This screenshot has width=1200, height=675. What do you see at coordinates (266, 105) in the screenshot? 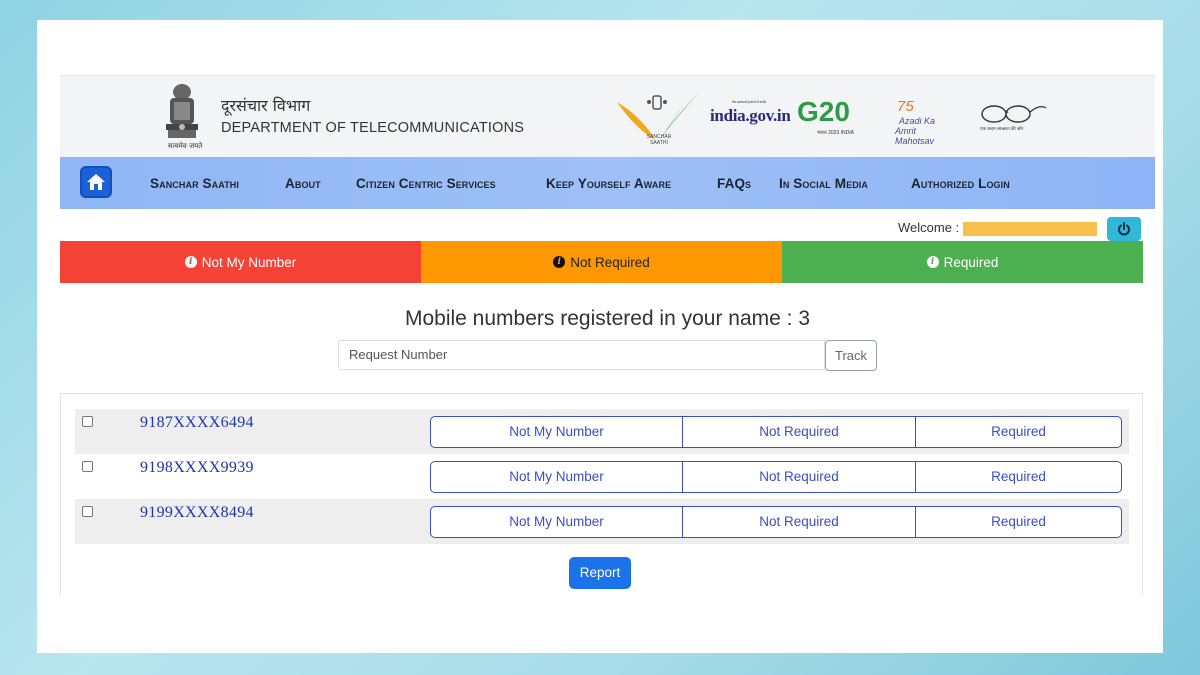
I see `department-name-hindi: दूरसंचार विभाग` at bounding box center [266, 105].